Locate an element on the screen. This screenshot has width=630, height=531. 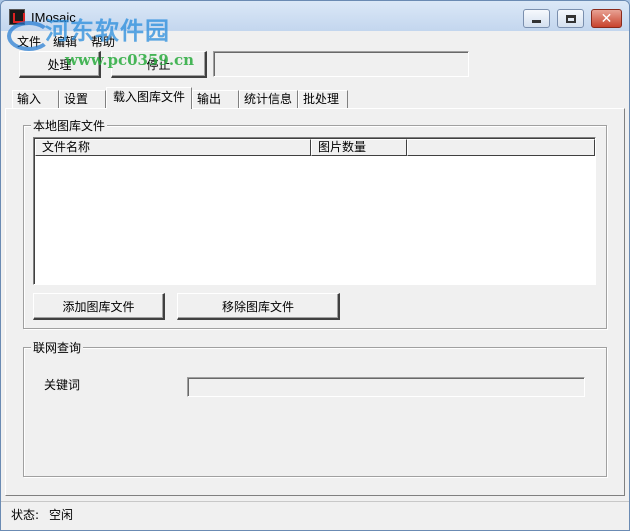
maximize-button is located at coordinates (570, 18).